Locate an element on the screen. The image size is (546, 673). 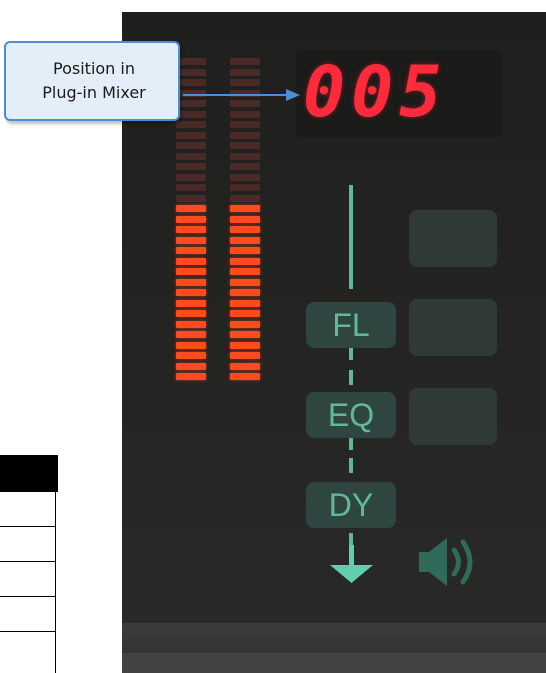
signal-flow-line is located at coordinates (351, 237).